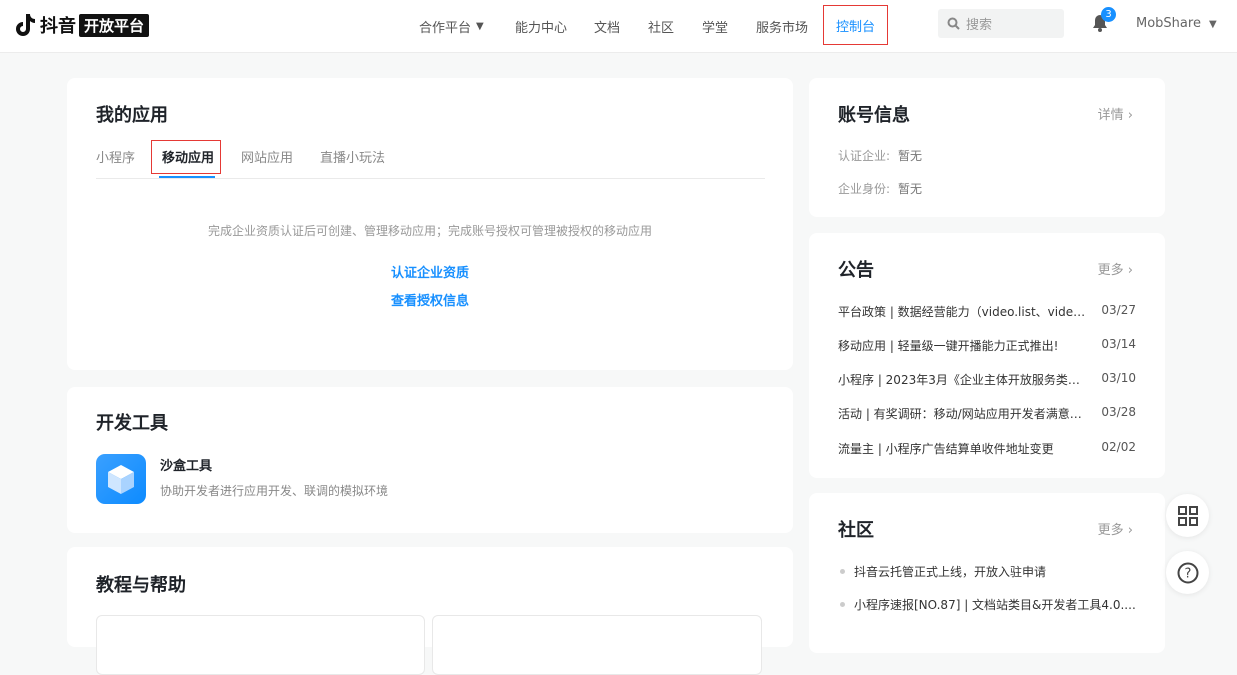 Image resolution: width=1237 pixels, height=675 pixels. I want to click on tab-mini-program: 小程序, so click(115, 156).